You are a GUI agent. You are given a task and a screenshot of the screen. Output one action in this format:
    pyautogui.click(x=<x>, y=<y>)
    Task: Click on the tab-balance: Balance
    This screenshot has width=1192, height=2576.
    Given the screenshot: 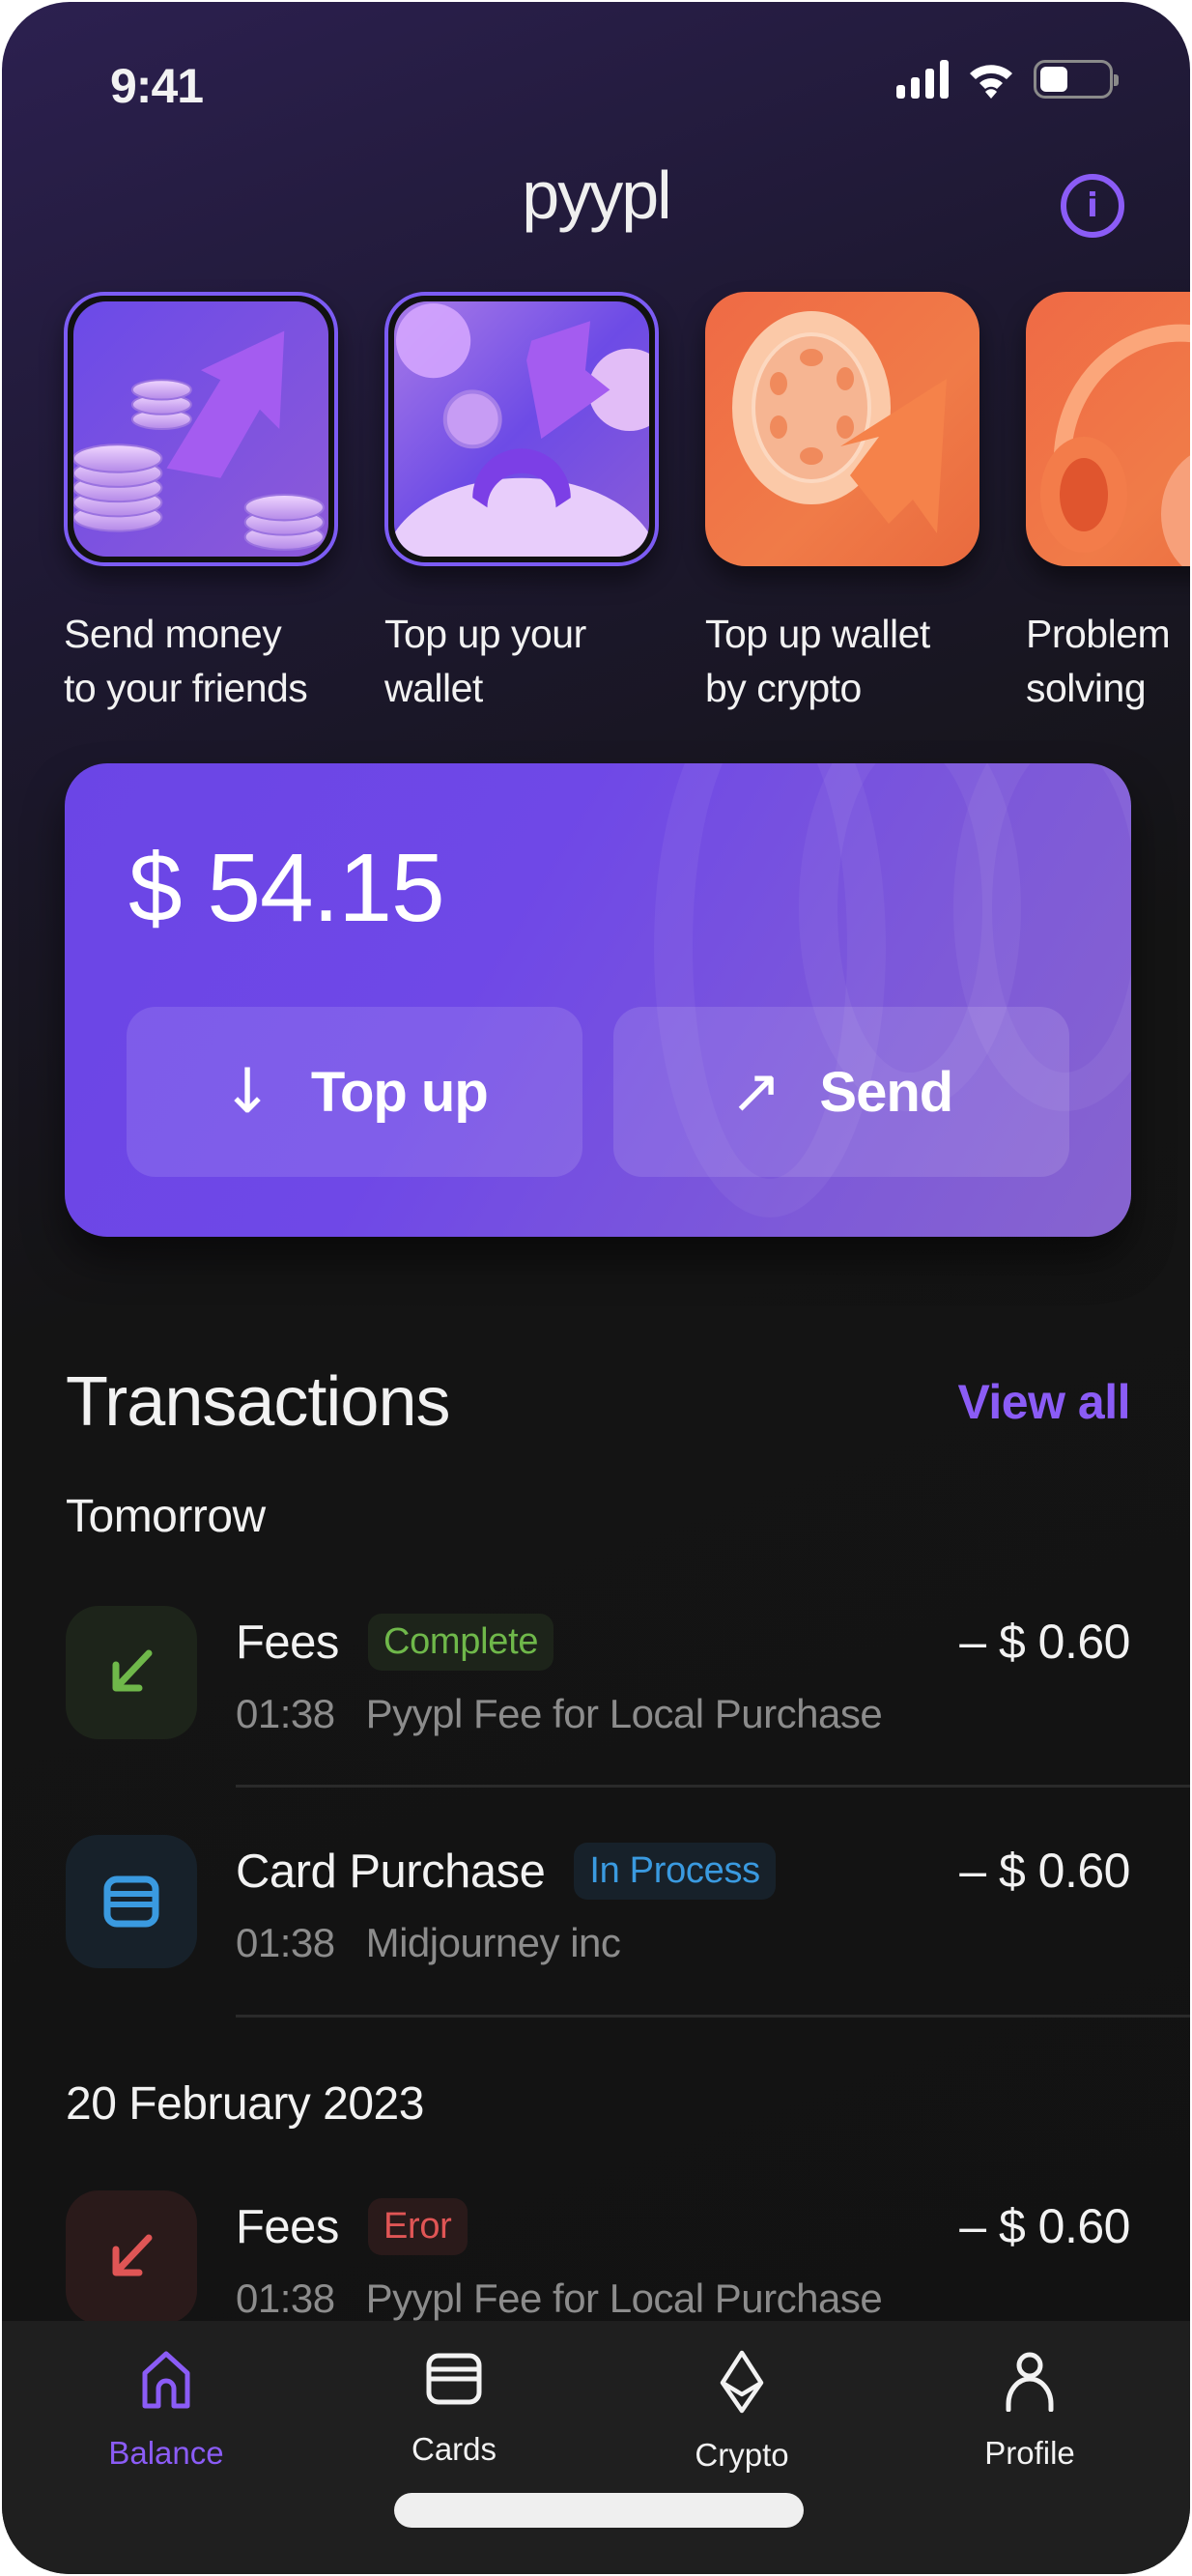 What is the action you would take?
    pyautogui.click(x=166, y=2411)
    